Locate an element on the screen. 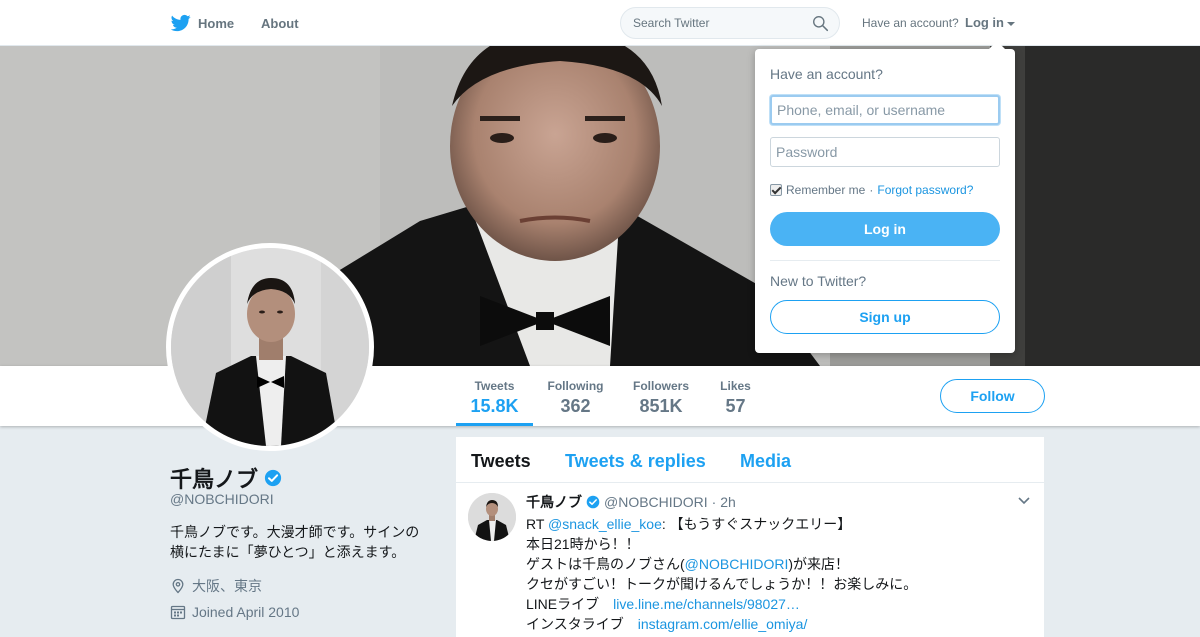 This screenshot has height=637, width=1200. location-pin-icon is located at coordinates (178, 586).